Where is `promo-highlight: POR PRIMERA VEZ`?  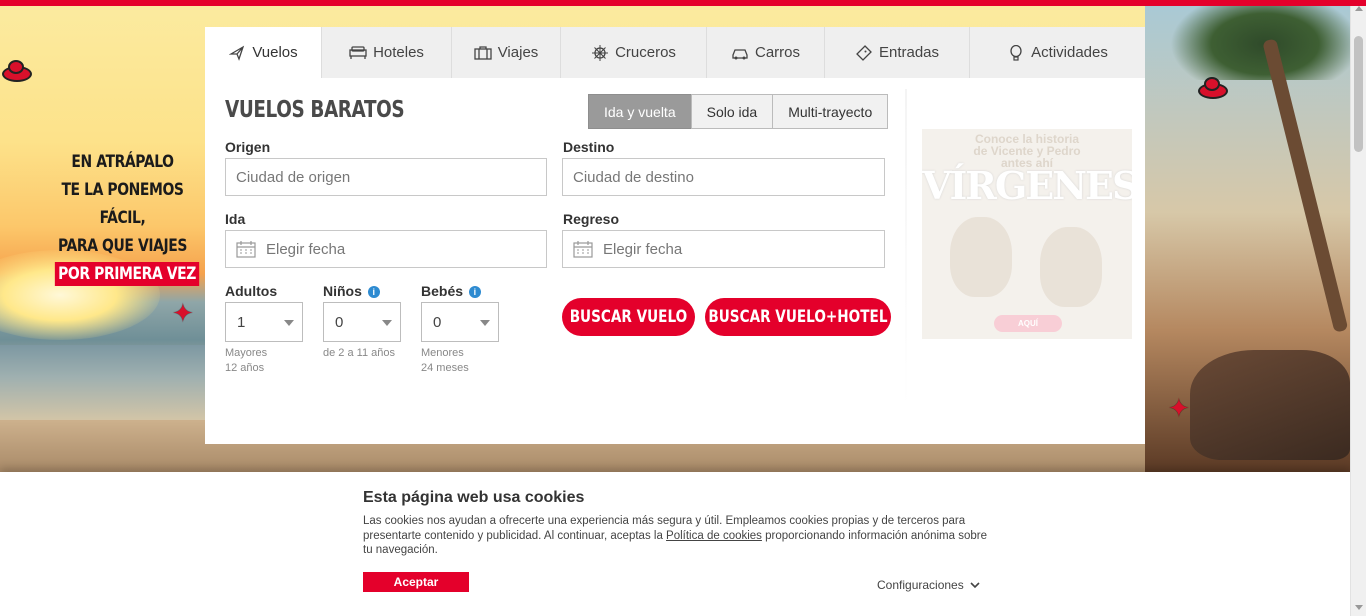
promo-highlight: POR PRIMERA VEZ is located at coordinates (127, 274).